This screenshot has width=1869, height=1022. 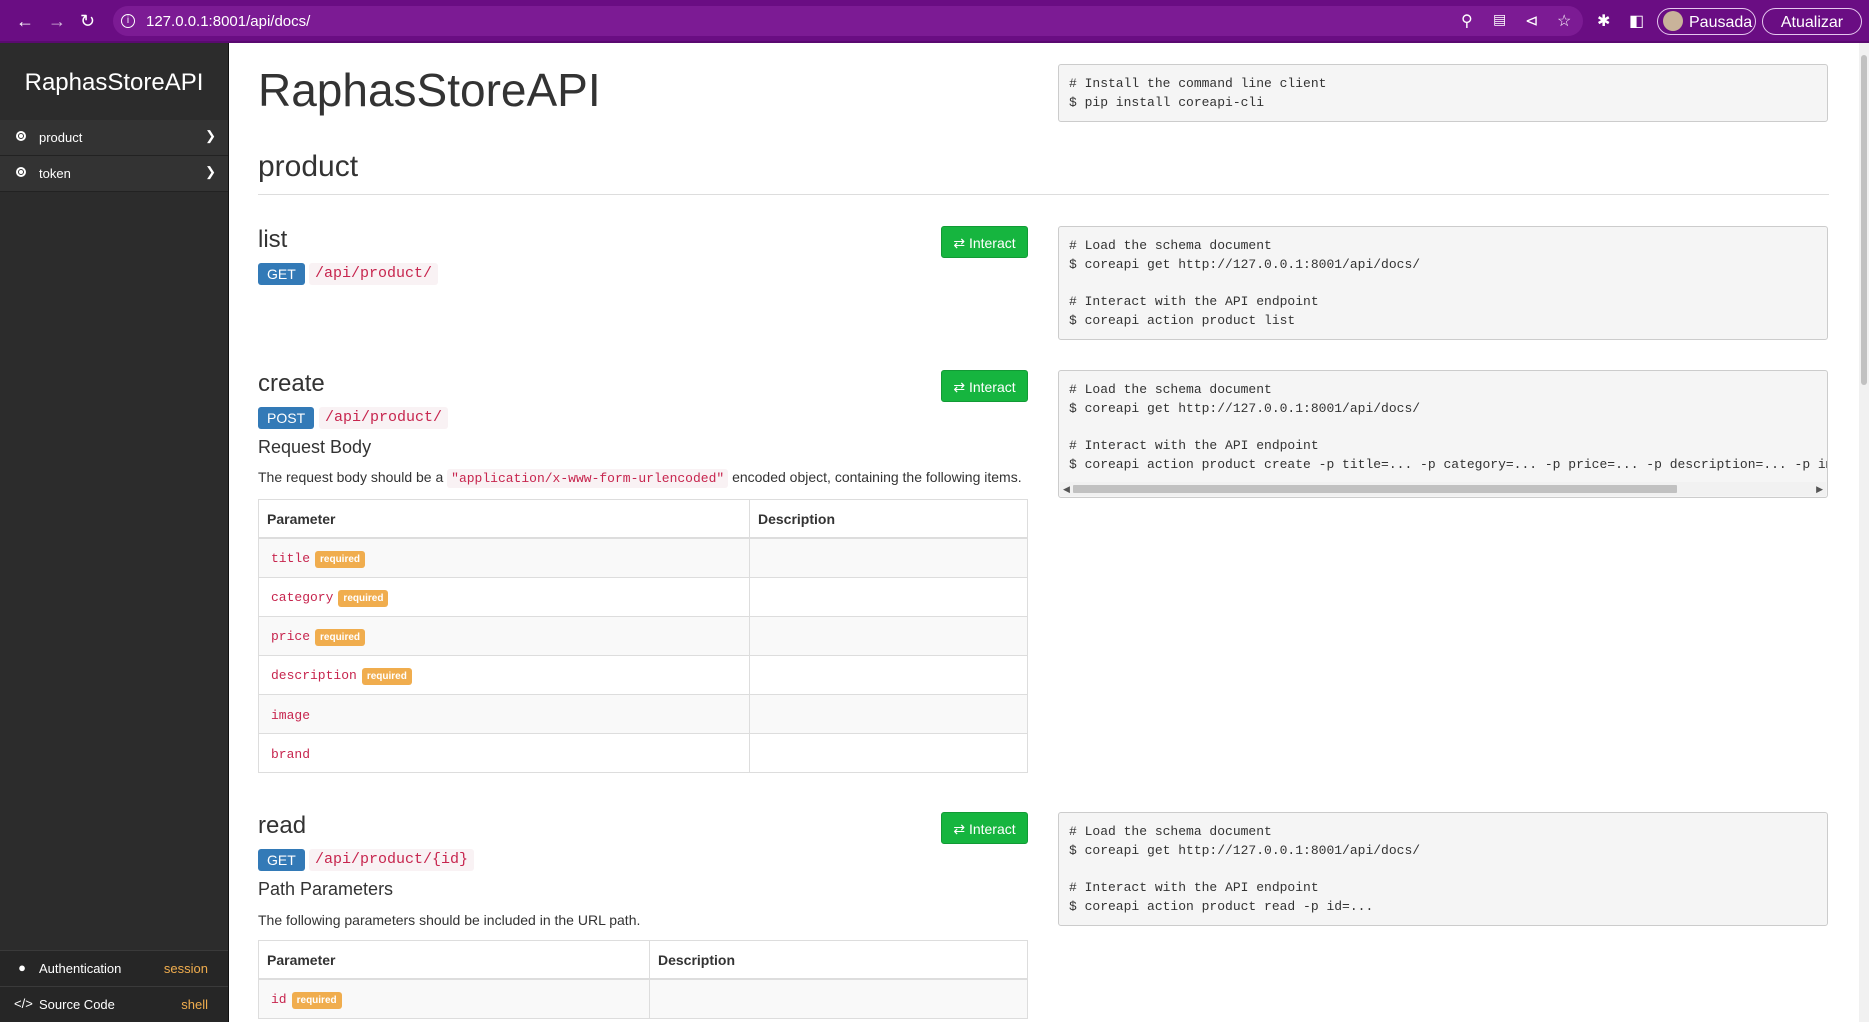 What do you see at coordinates (291, 754) in the screenshot?
I see `param-name: brand` at bounding box center [291, 754].